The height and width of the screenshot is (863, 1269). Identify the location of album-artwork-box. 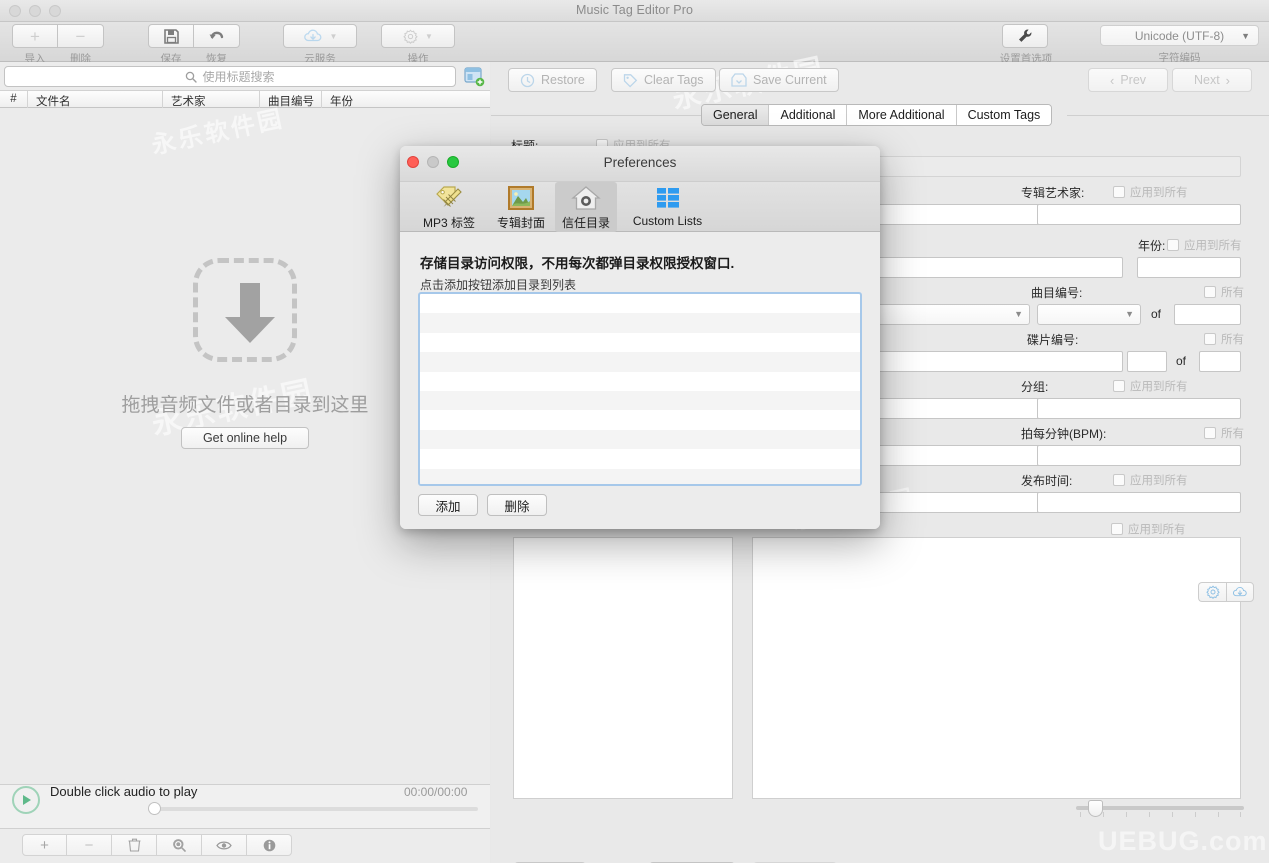
(996, 668).